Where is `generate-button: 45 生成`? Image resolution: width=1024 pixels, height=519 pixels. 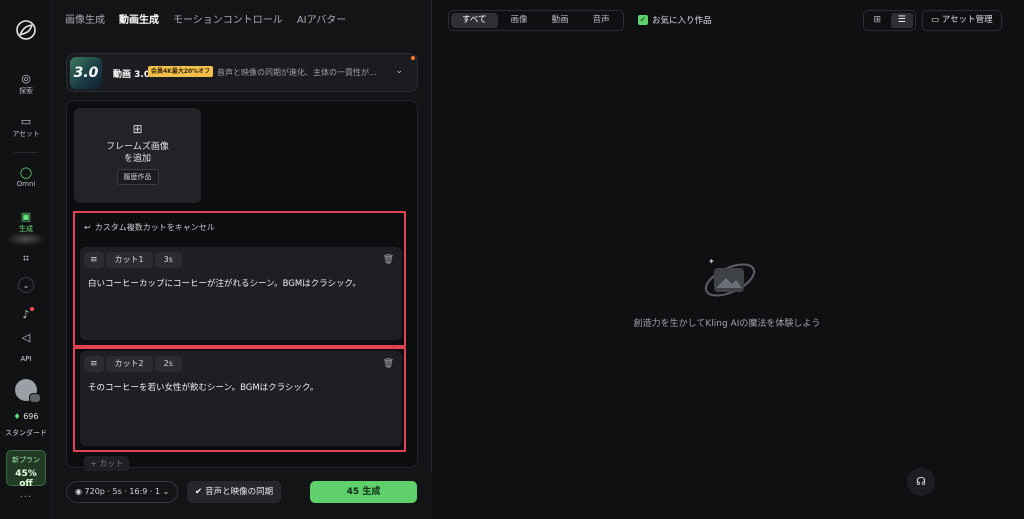 generate-button: 45 生成 is located at coordinates (363, 492).